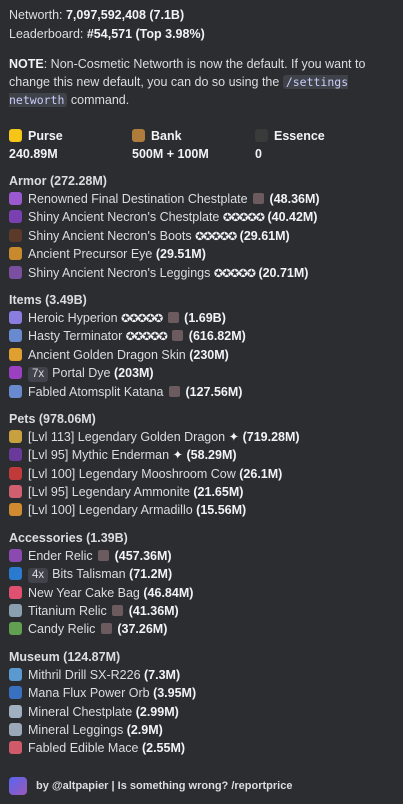 The height and width of the screenshot is (804, 403). What do you see at coordinates (299, 136) in the screenshot?
I see `stat-label: Essence` at bounding box center [299, 136].